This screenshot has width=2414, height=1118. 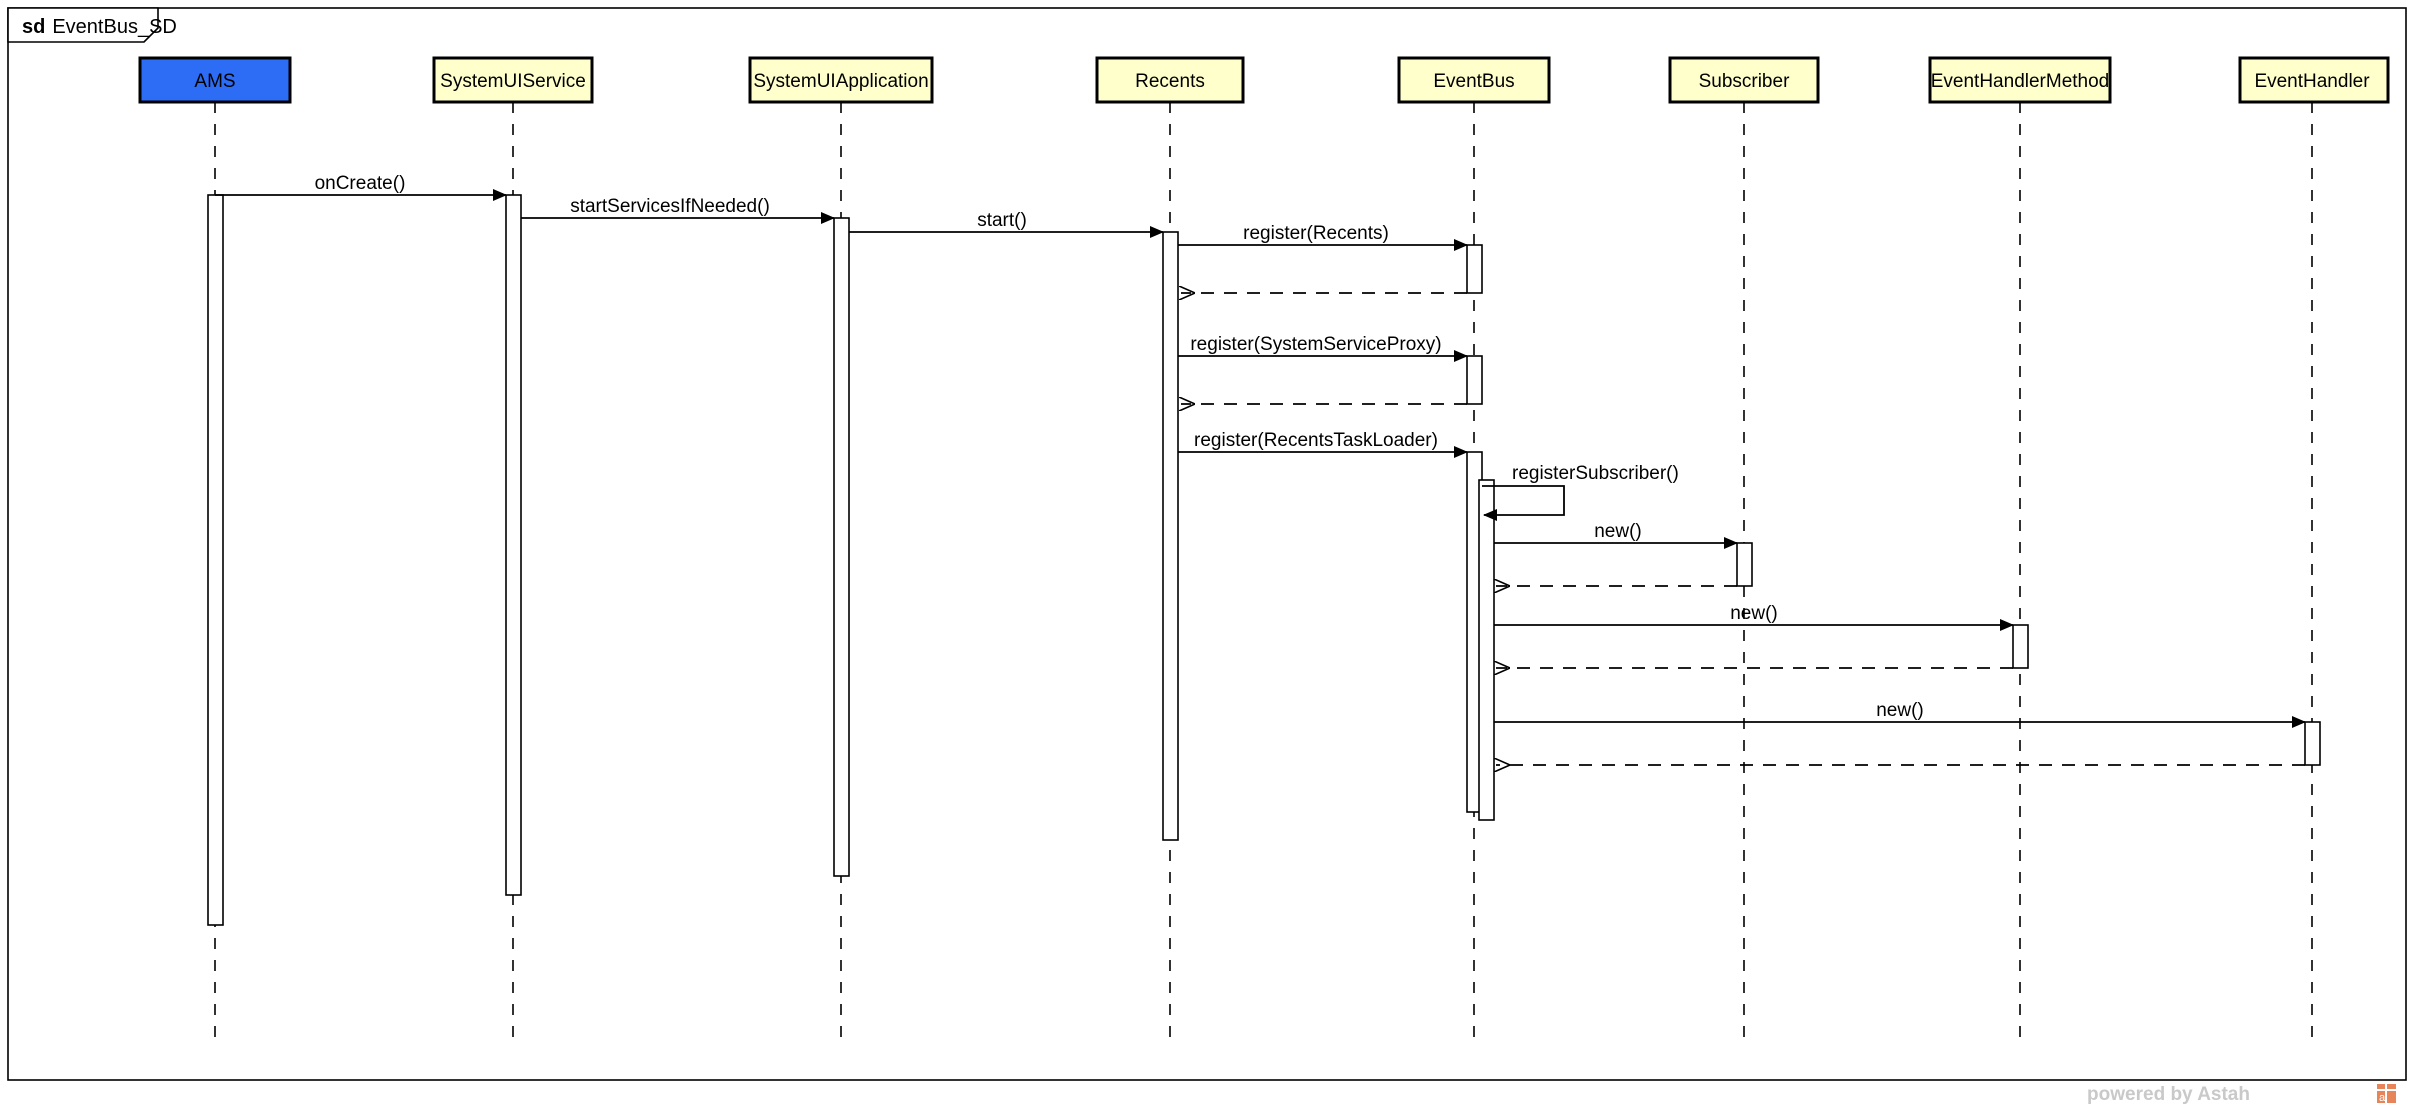 What do you see at coordinates (1002, 220) in the screenshot?
I see `message-label-m3: start()` at bounding box center [1002, 220].